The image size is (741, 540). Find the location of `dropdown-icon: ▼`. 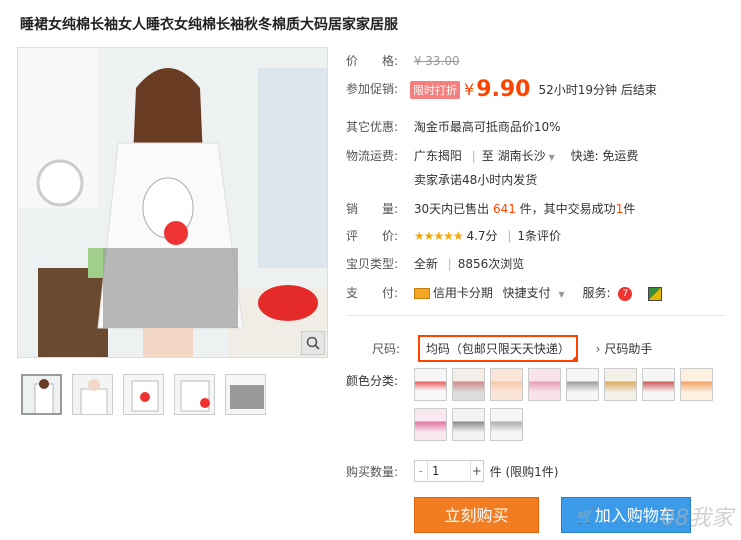

dropdown-icon: ▼ is located at coordinates (562, 294).